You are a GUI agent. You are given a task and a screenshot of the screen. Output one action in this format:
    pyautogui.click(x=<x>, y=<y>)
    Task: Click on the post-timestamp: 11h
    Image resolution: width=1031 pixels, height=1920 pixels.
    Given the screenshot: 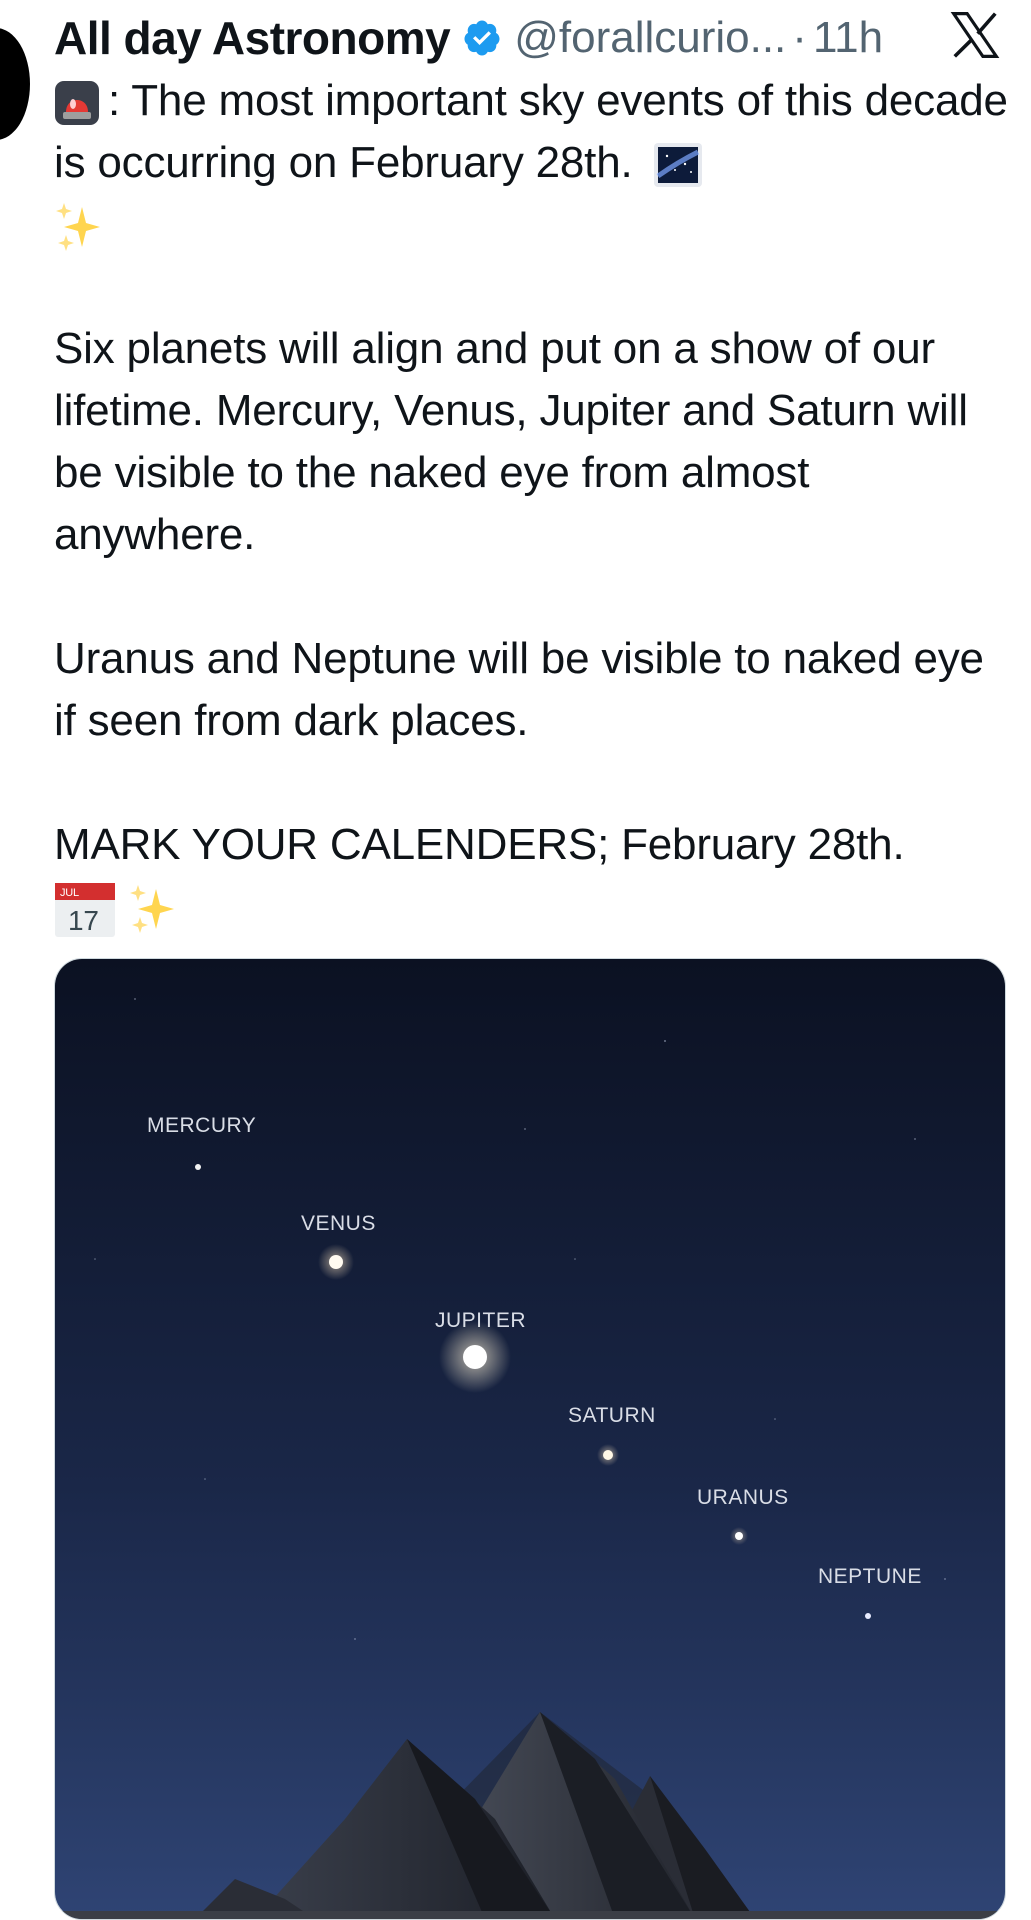 What is the action you would take?
    pyautogui.click(x=848, y=38)
    